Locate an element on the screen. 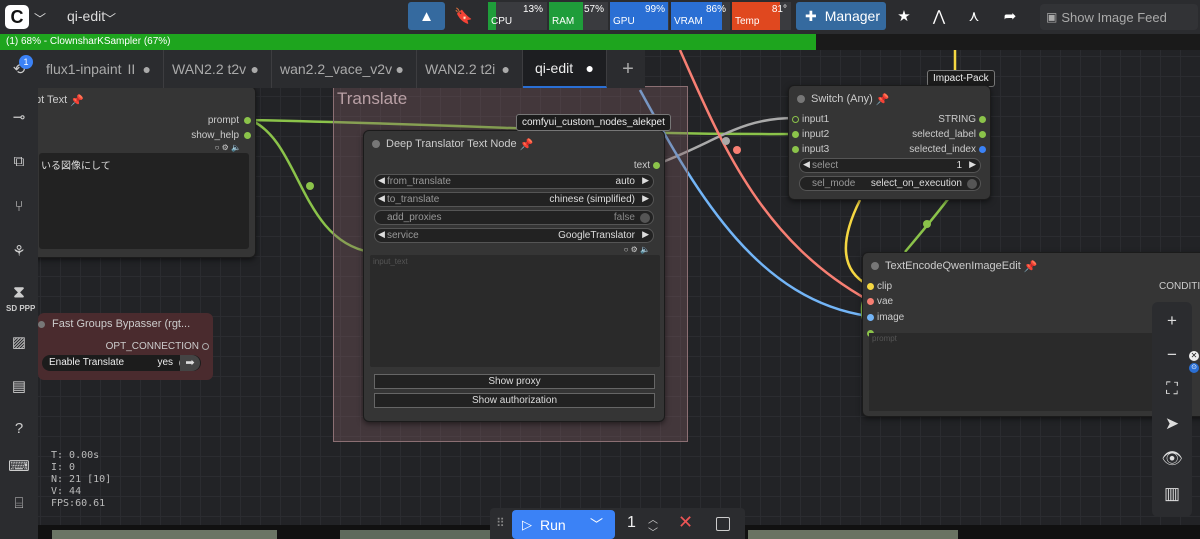 This screenshot has width=1200, height=539. sd-ppp-icon: ⧗ is located at coordinates (19, 293).